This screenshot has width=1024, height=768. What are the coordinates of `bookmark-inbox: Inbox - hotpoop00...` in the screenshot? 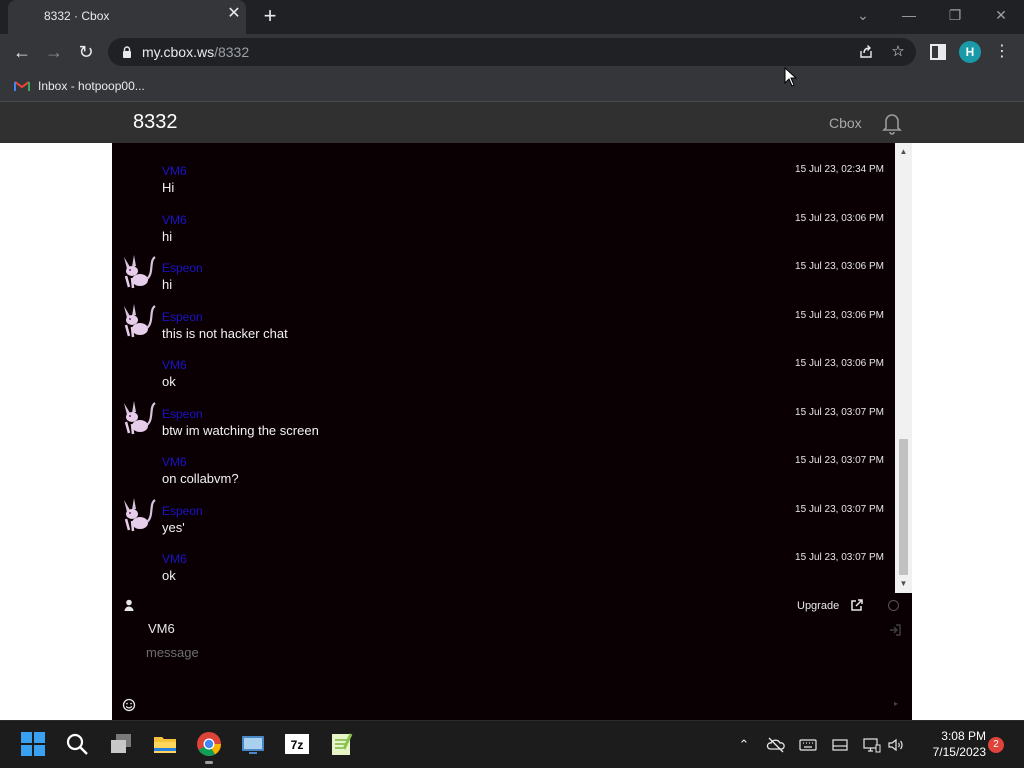 It's located at (79, 86).